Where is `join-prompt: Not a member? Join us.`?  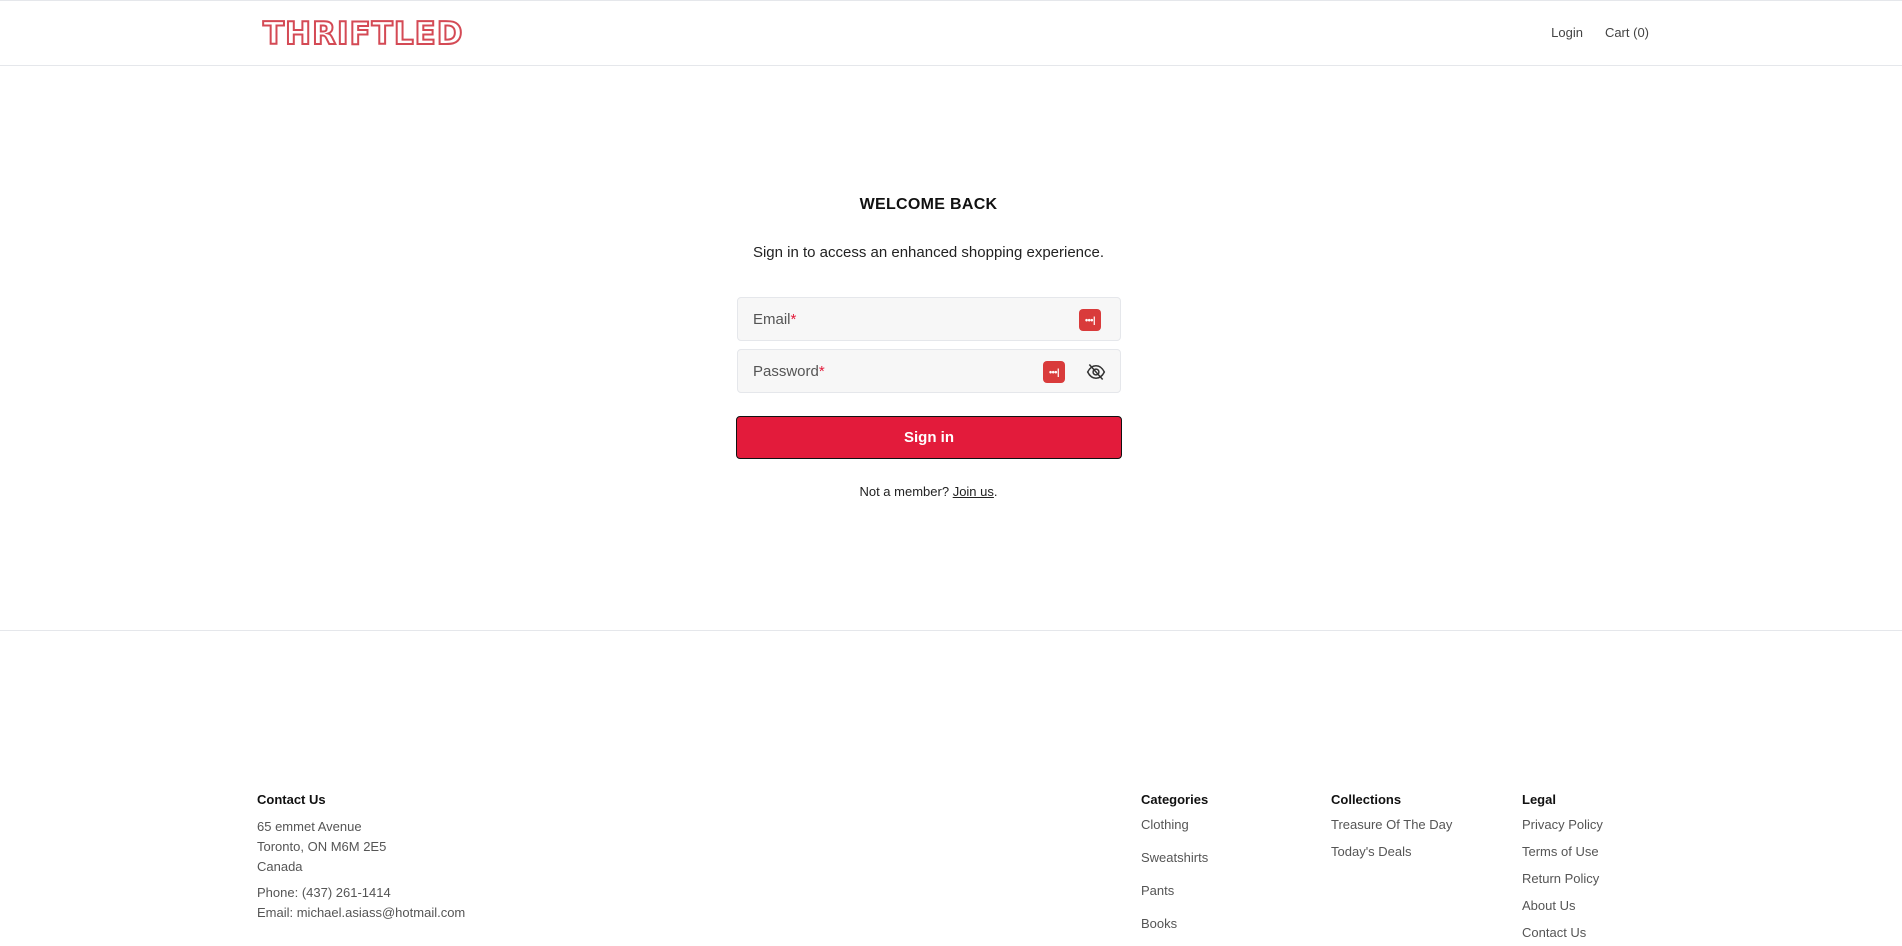 join-prompt: Not a member? Join us. is located at coordinates (928, 491).